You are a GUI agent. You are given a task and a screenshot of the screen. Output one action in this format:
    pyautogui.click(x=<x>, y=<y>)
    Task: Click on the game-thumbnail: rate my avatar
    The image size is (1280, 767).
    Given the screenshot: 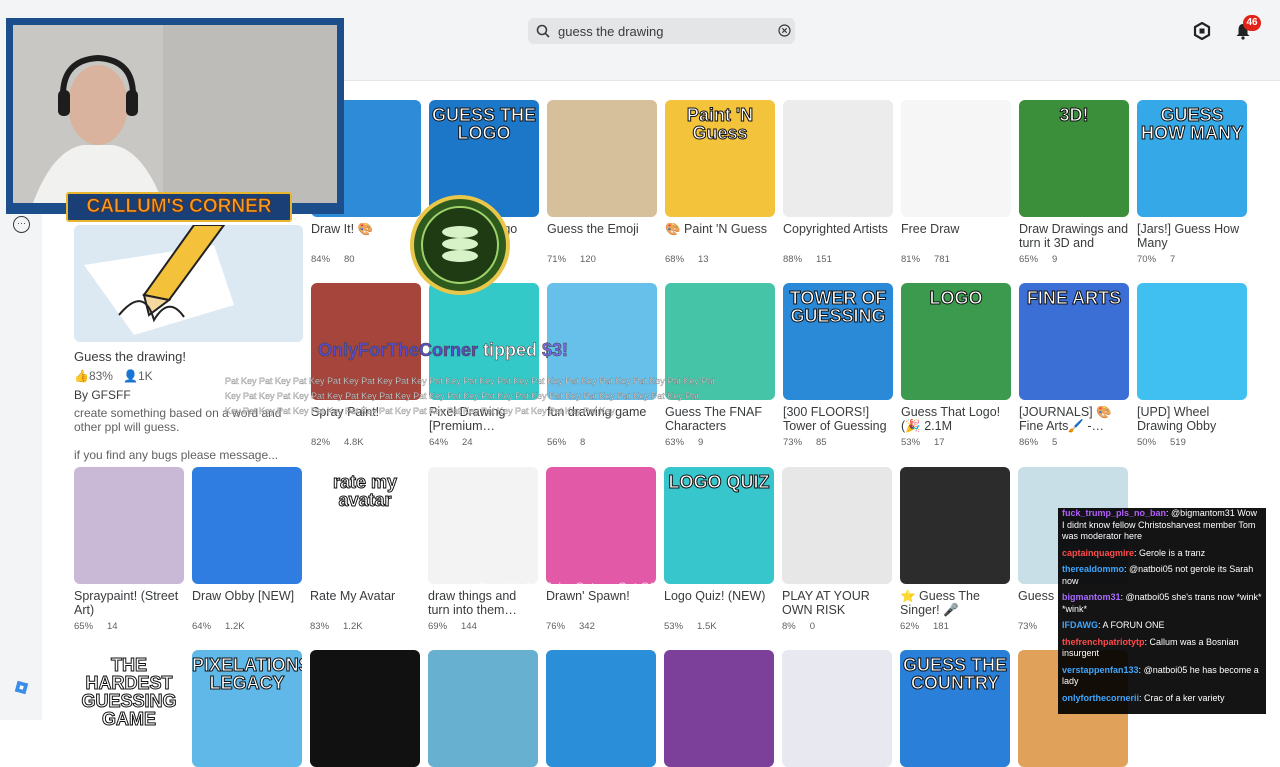 What is the action you would take?
    pyautogui.click(x=365, y=525)
    